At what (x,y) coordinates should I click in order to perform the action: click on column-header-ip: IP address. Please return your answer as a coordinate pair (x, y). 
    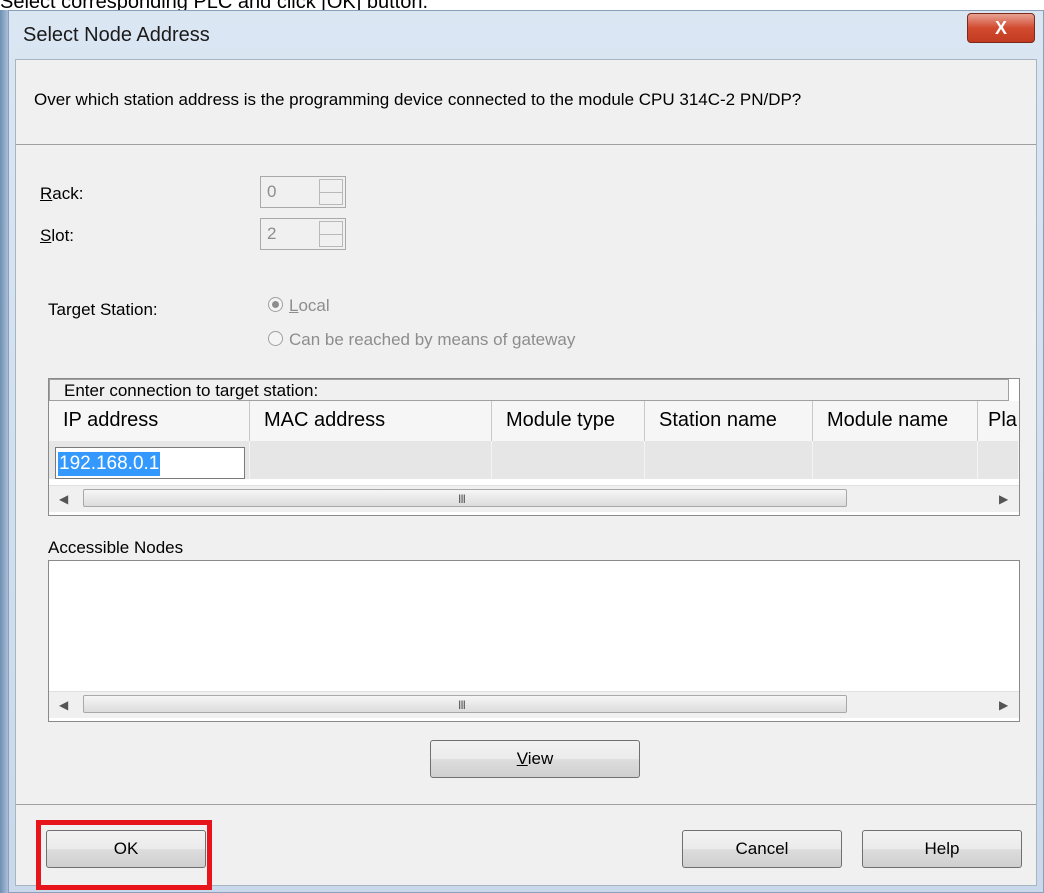
    Looking at the image, I should click on (149, 421).